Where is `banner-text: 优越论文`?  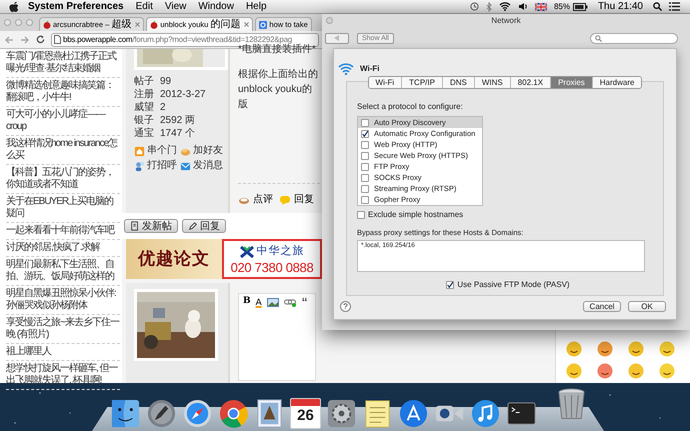 banner-text: 优越论文 is located at coordinates (174, 259).